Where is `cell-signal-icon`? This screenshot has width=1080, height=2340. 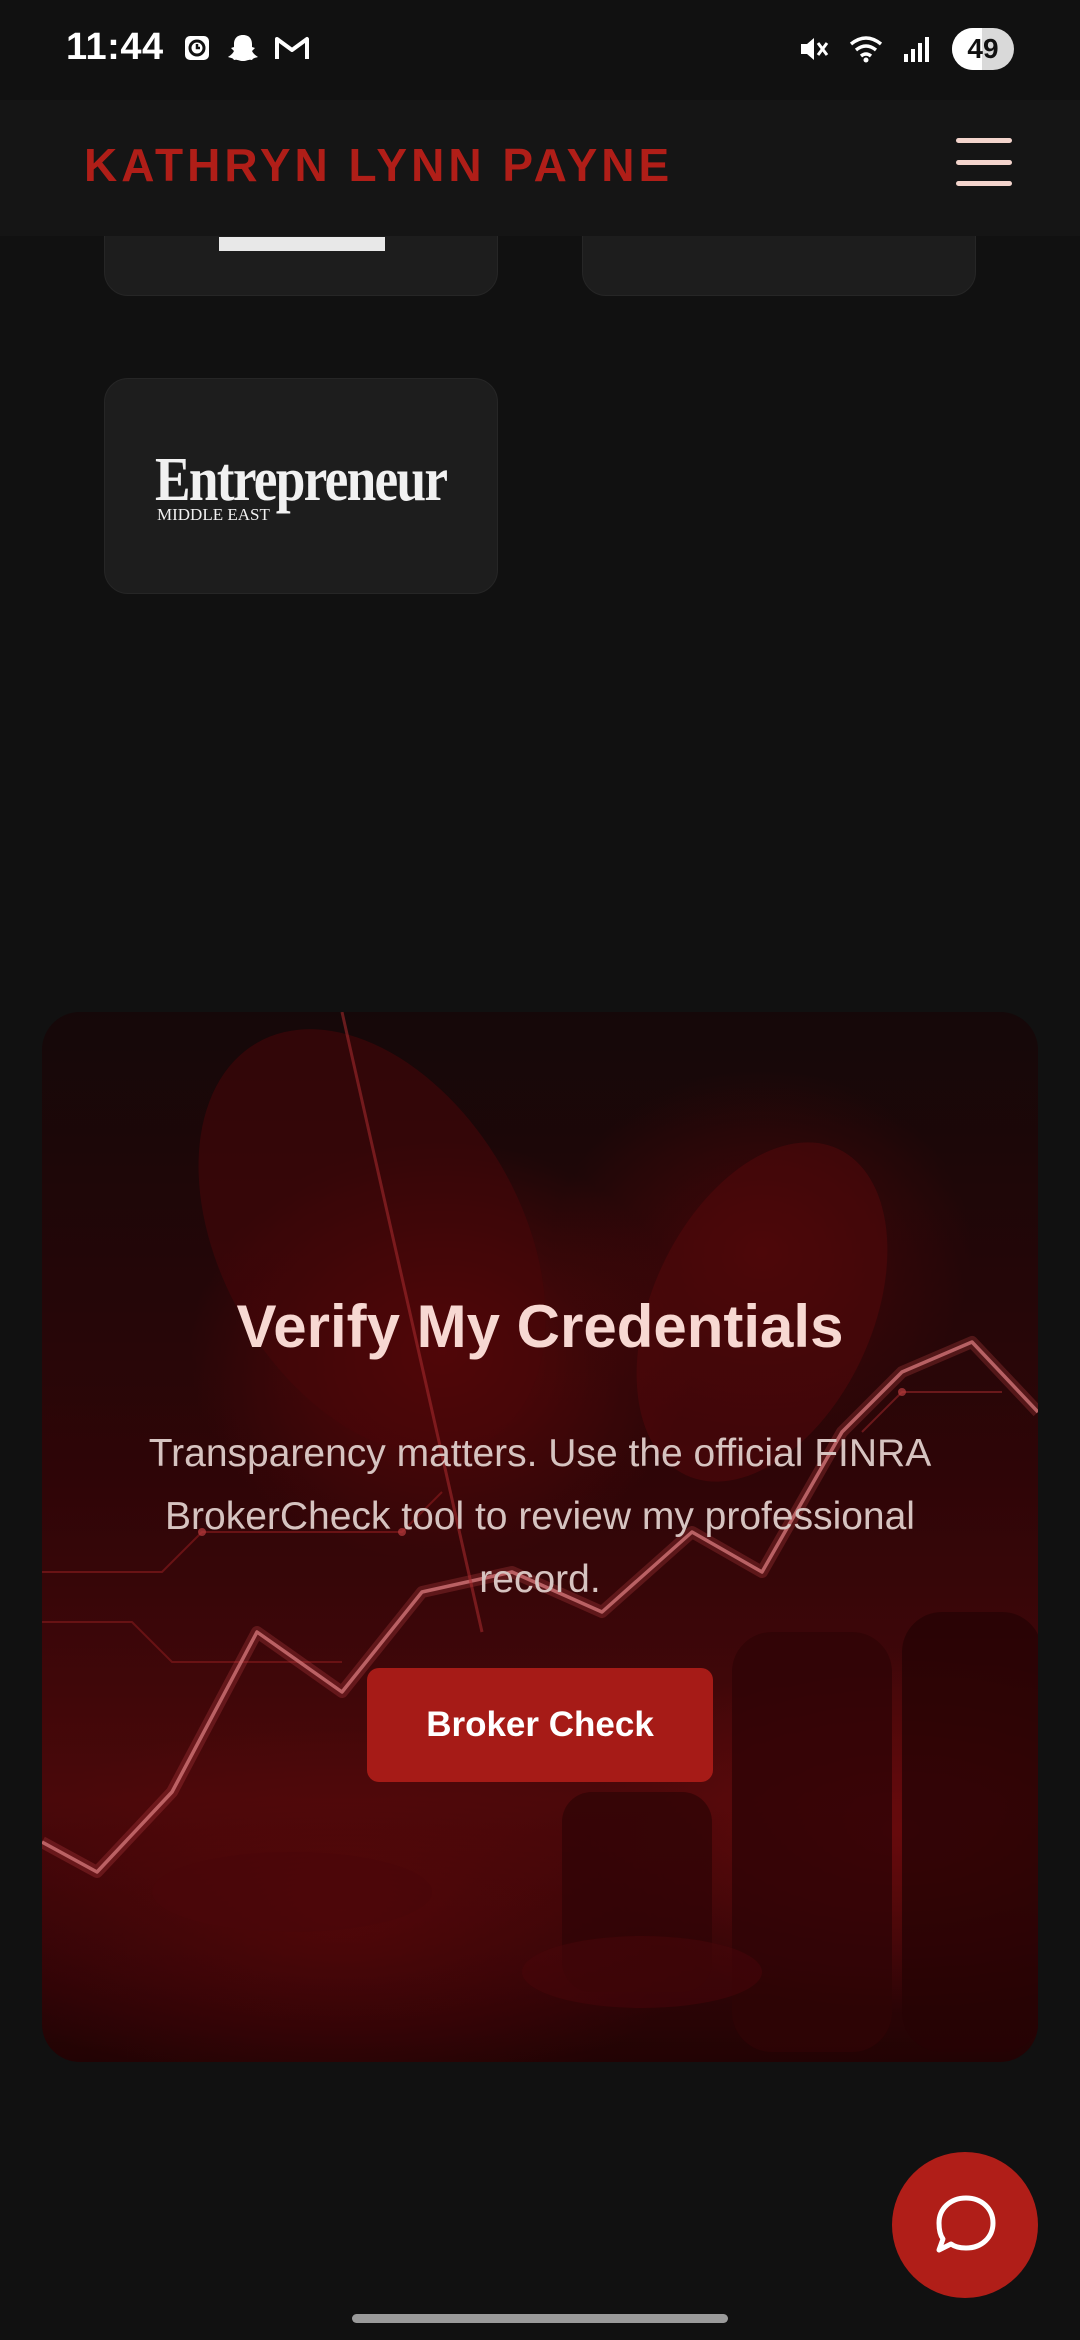 cell-signal-icon is located at coordinates (916, 49).